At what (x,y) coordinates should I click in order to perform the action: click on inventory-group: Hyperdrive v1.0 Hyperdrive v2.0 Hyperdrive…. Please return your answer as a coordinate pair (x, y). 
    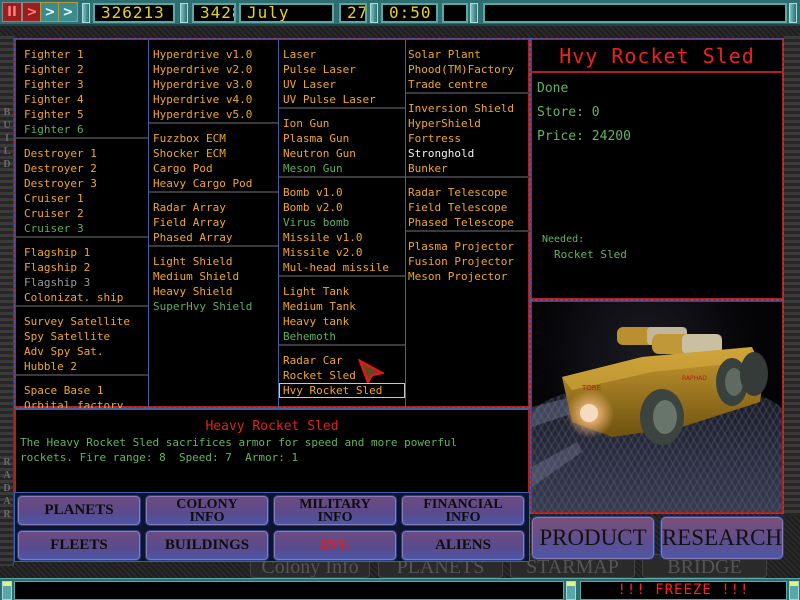
    Looking at the image, I should click on (213, 82).